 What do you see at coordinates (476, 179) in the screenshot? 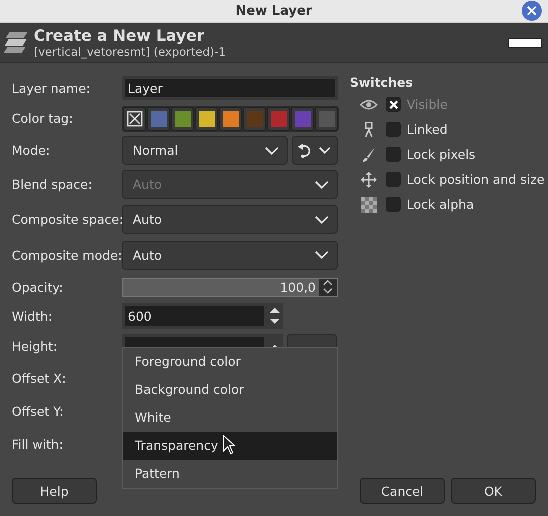
I see `switch-label: Lock position and size` at bounding box center [476, 179].